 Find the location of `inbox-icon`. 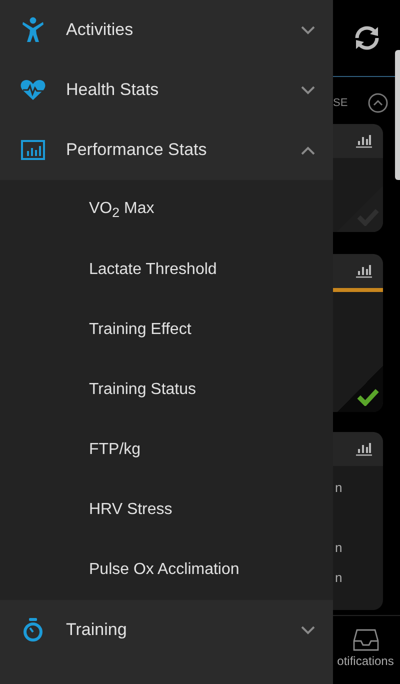

inbox-icon is located at coordinates (365, 639).